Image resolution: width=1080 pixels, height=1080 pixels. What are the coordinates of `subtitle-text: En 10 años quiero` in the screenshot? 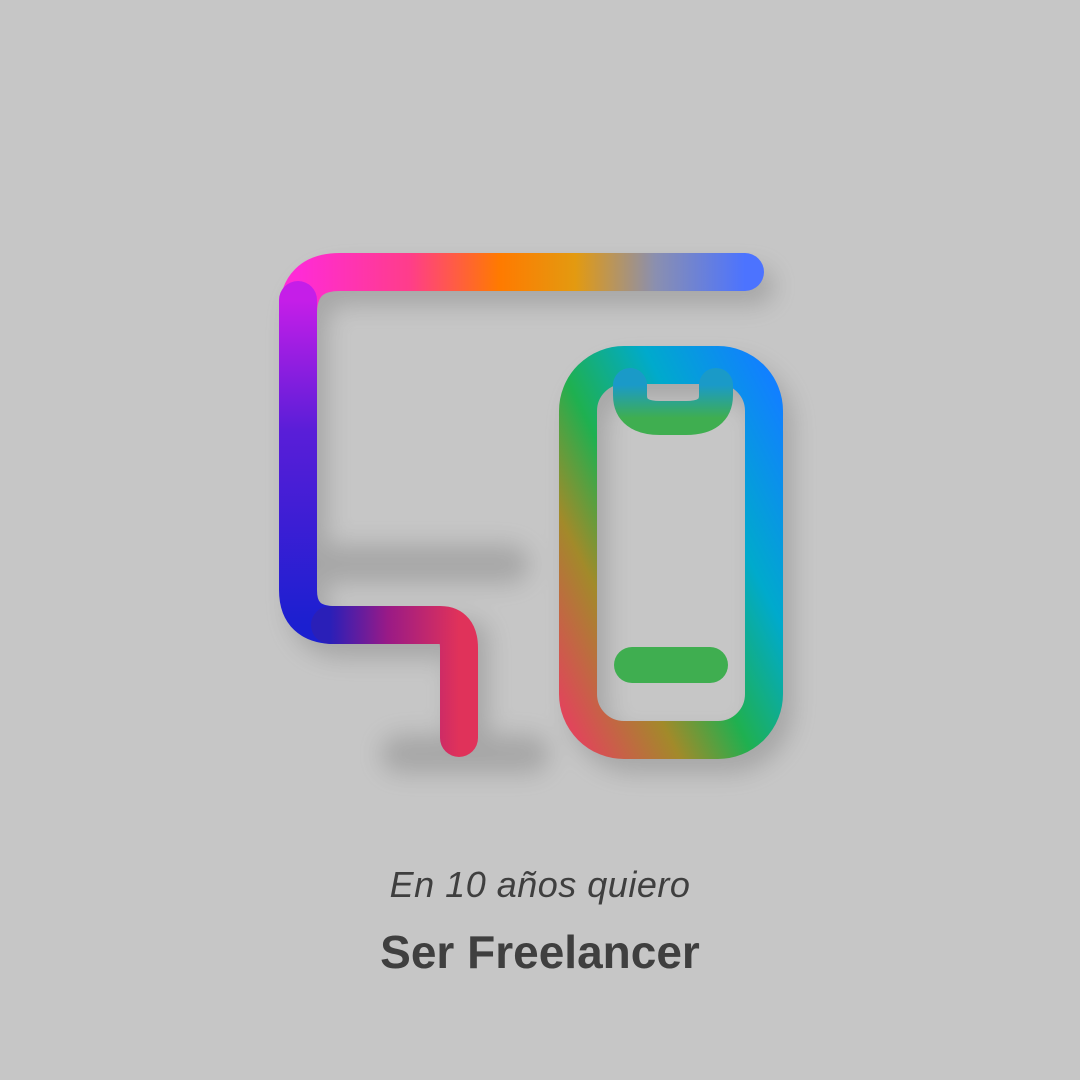 It's located at (540, 884).